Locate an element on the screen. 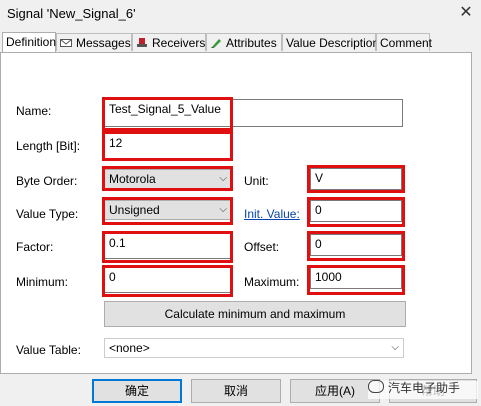  offset-label: Offset: is located at coordinates (262, 247).